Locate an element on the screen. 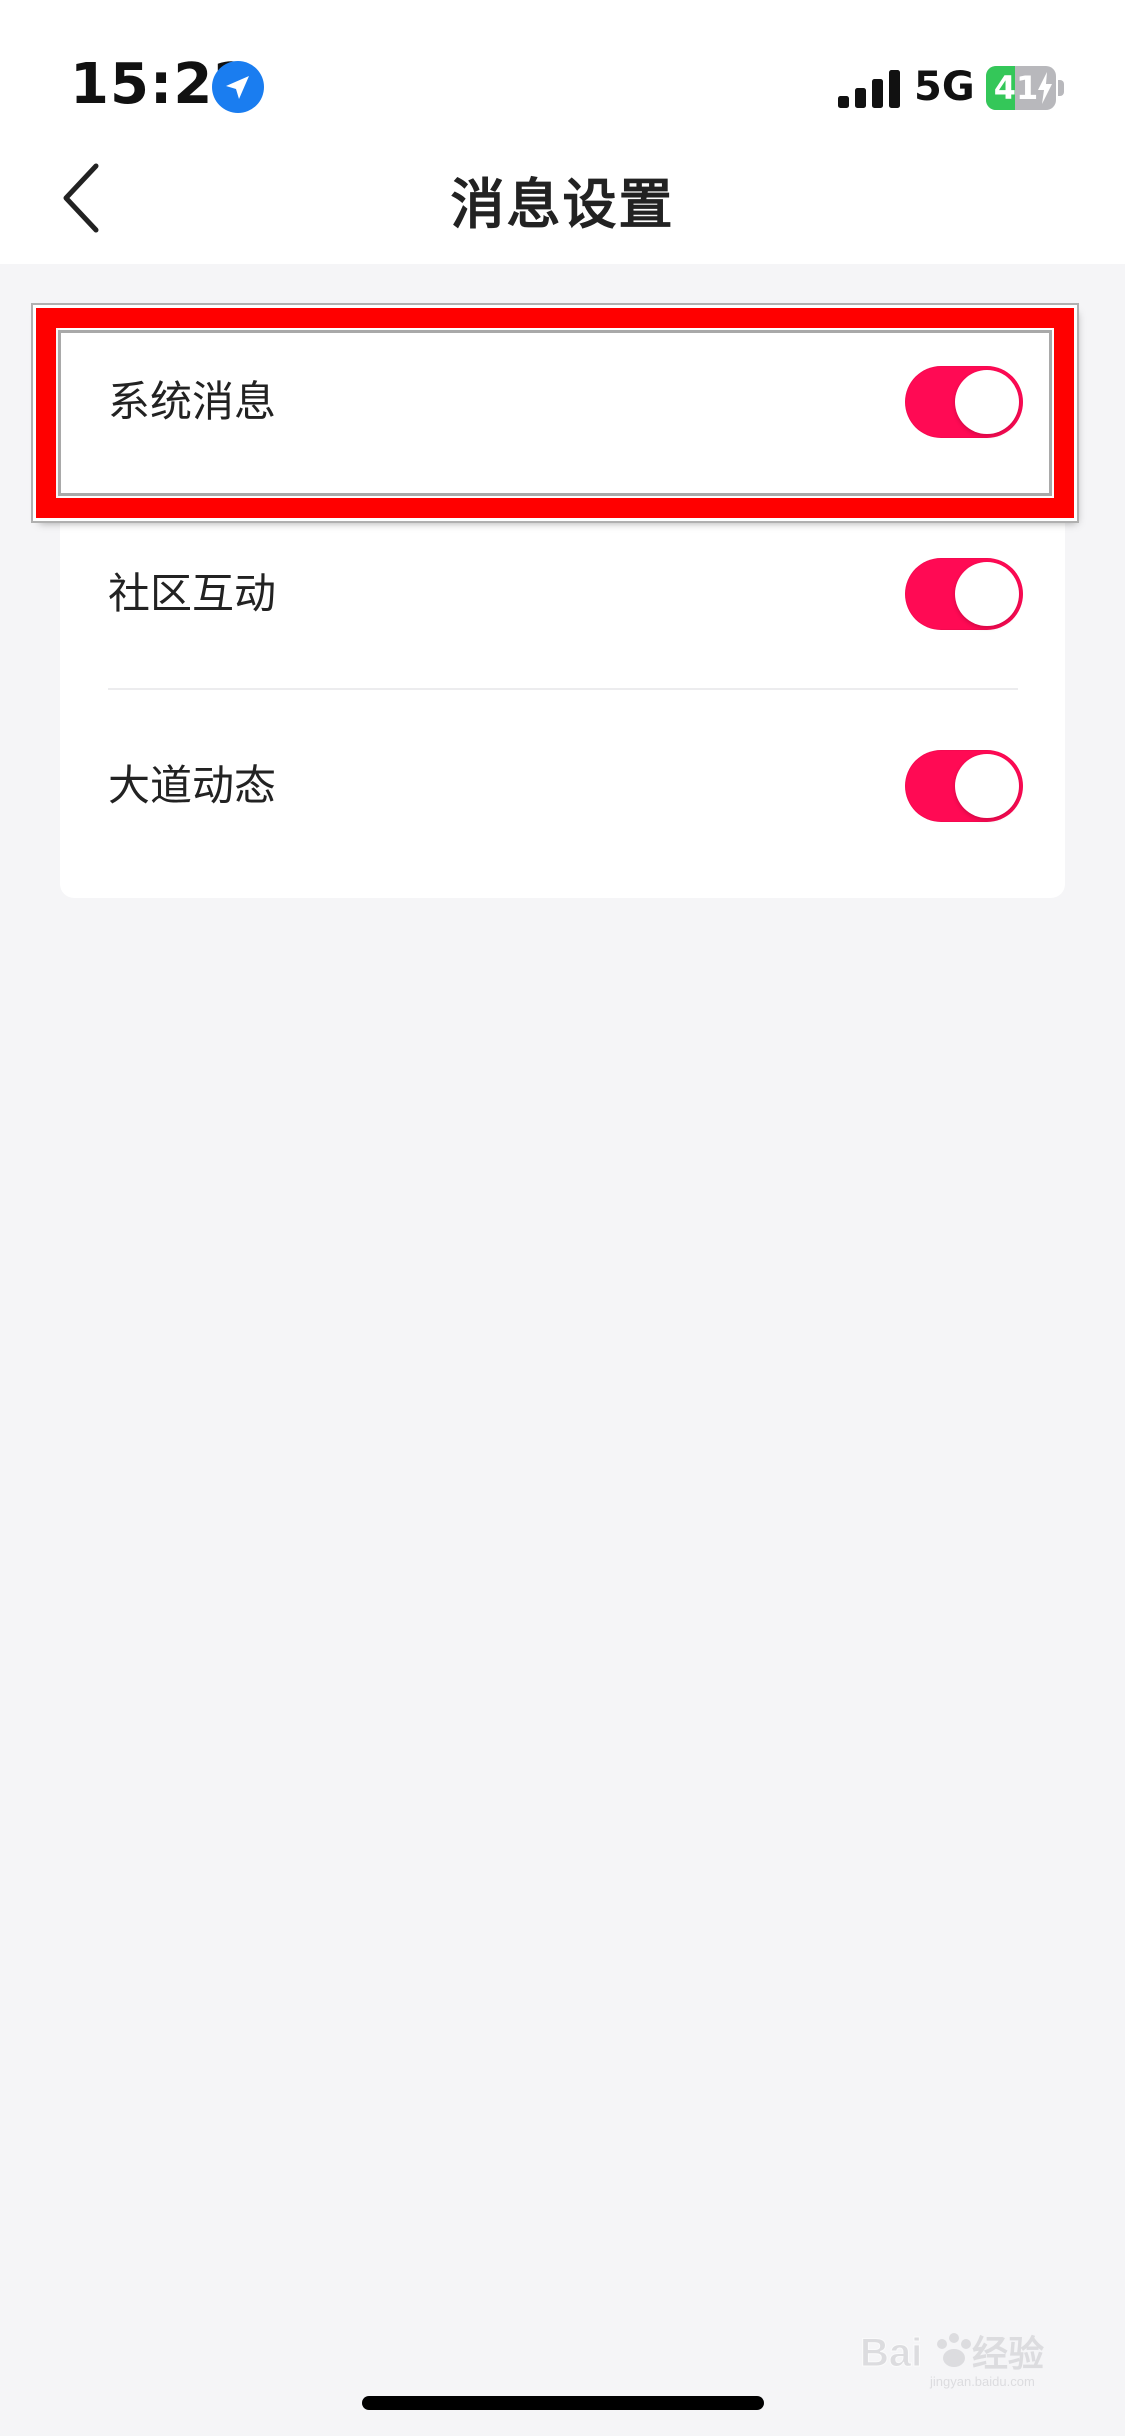 The width and height of the screenshot is (1125, 2436). cellular-signal-icon is located at coordinates (869, 89).